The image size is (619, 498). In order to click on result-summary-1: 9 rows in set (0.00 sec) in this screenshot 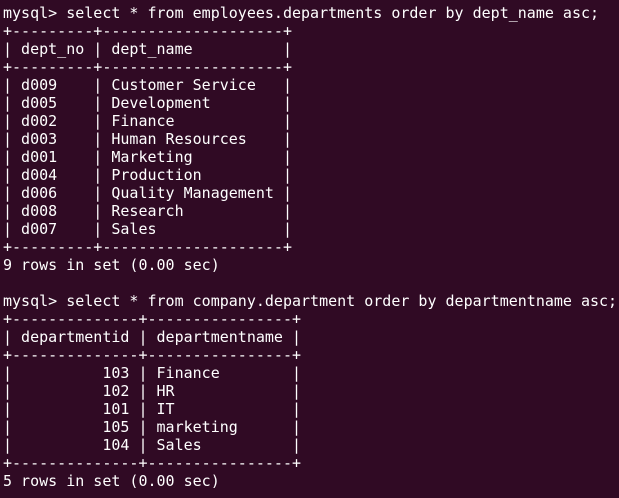, I will do `click(111, 265)`.